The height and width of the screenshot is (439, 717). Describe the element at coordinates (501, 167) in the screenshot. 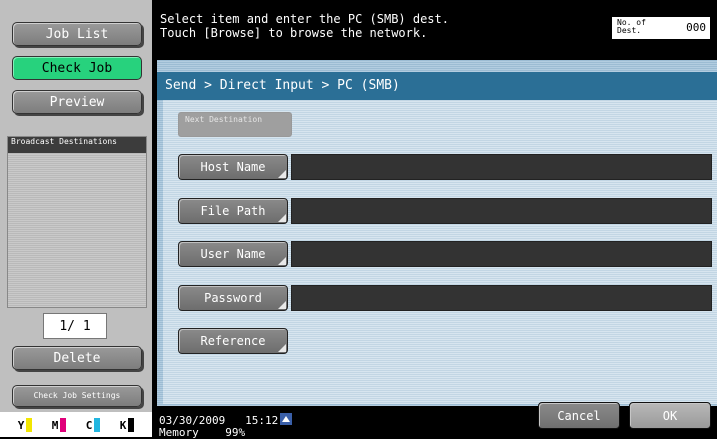

I see `host-name-field` at that location.